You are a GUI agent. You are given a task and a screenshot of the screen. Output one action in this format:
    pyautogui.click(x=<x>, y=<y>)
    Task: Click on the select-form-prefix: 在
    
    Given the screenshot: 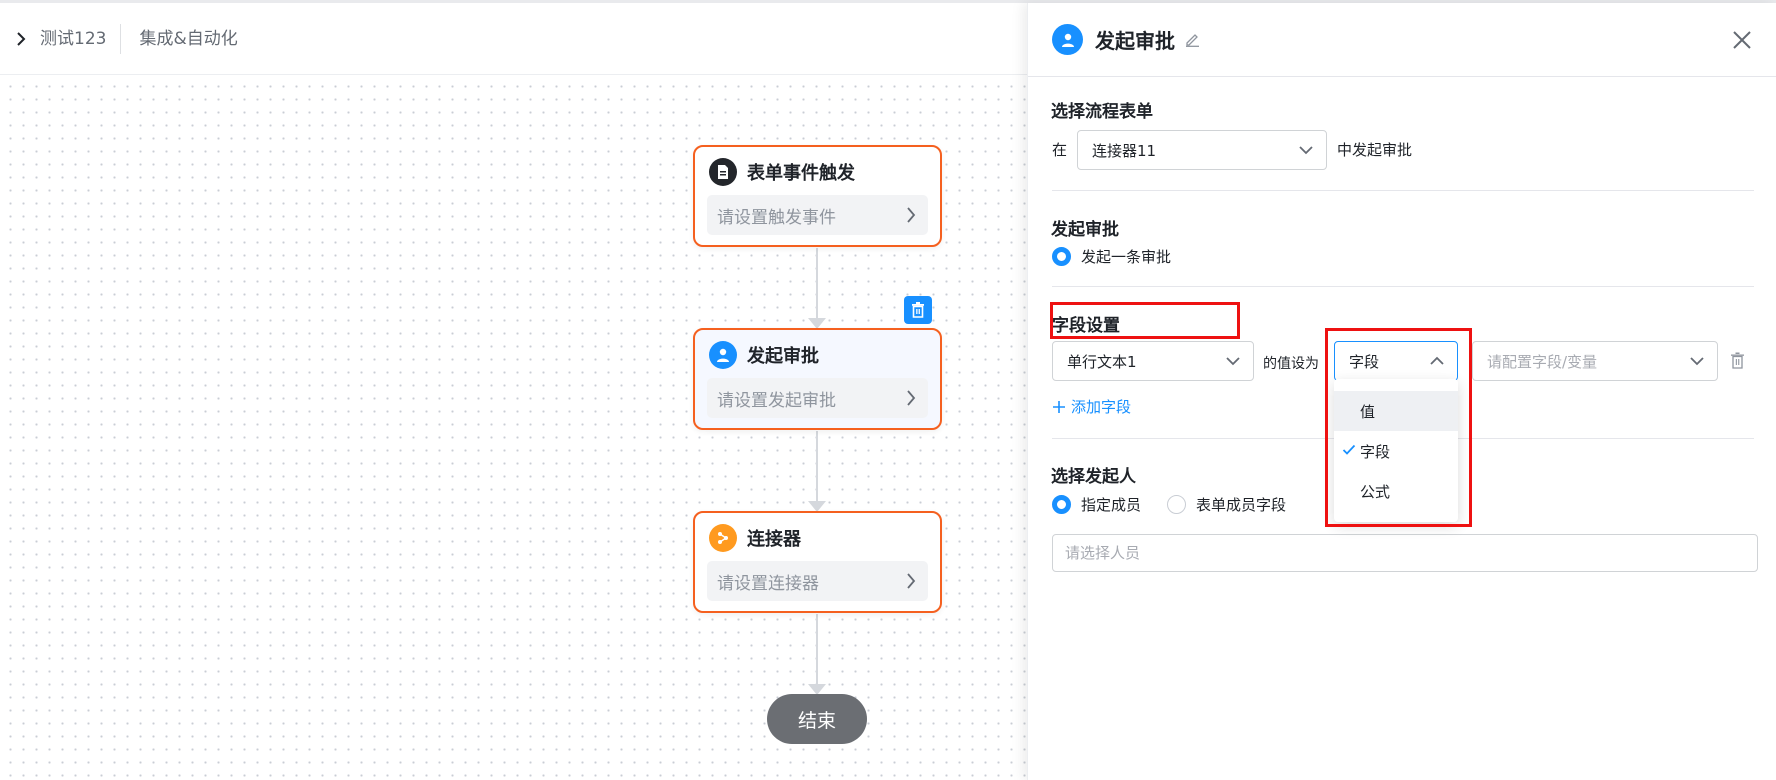 What is the action you would take?
    pyautogui.click(x=1060, y=150)
    